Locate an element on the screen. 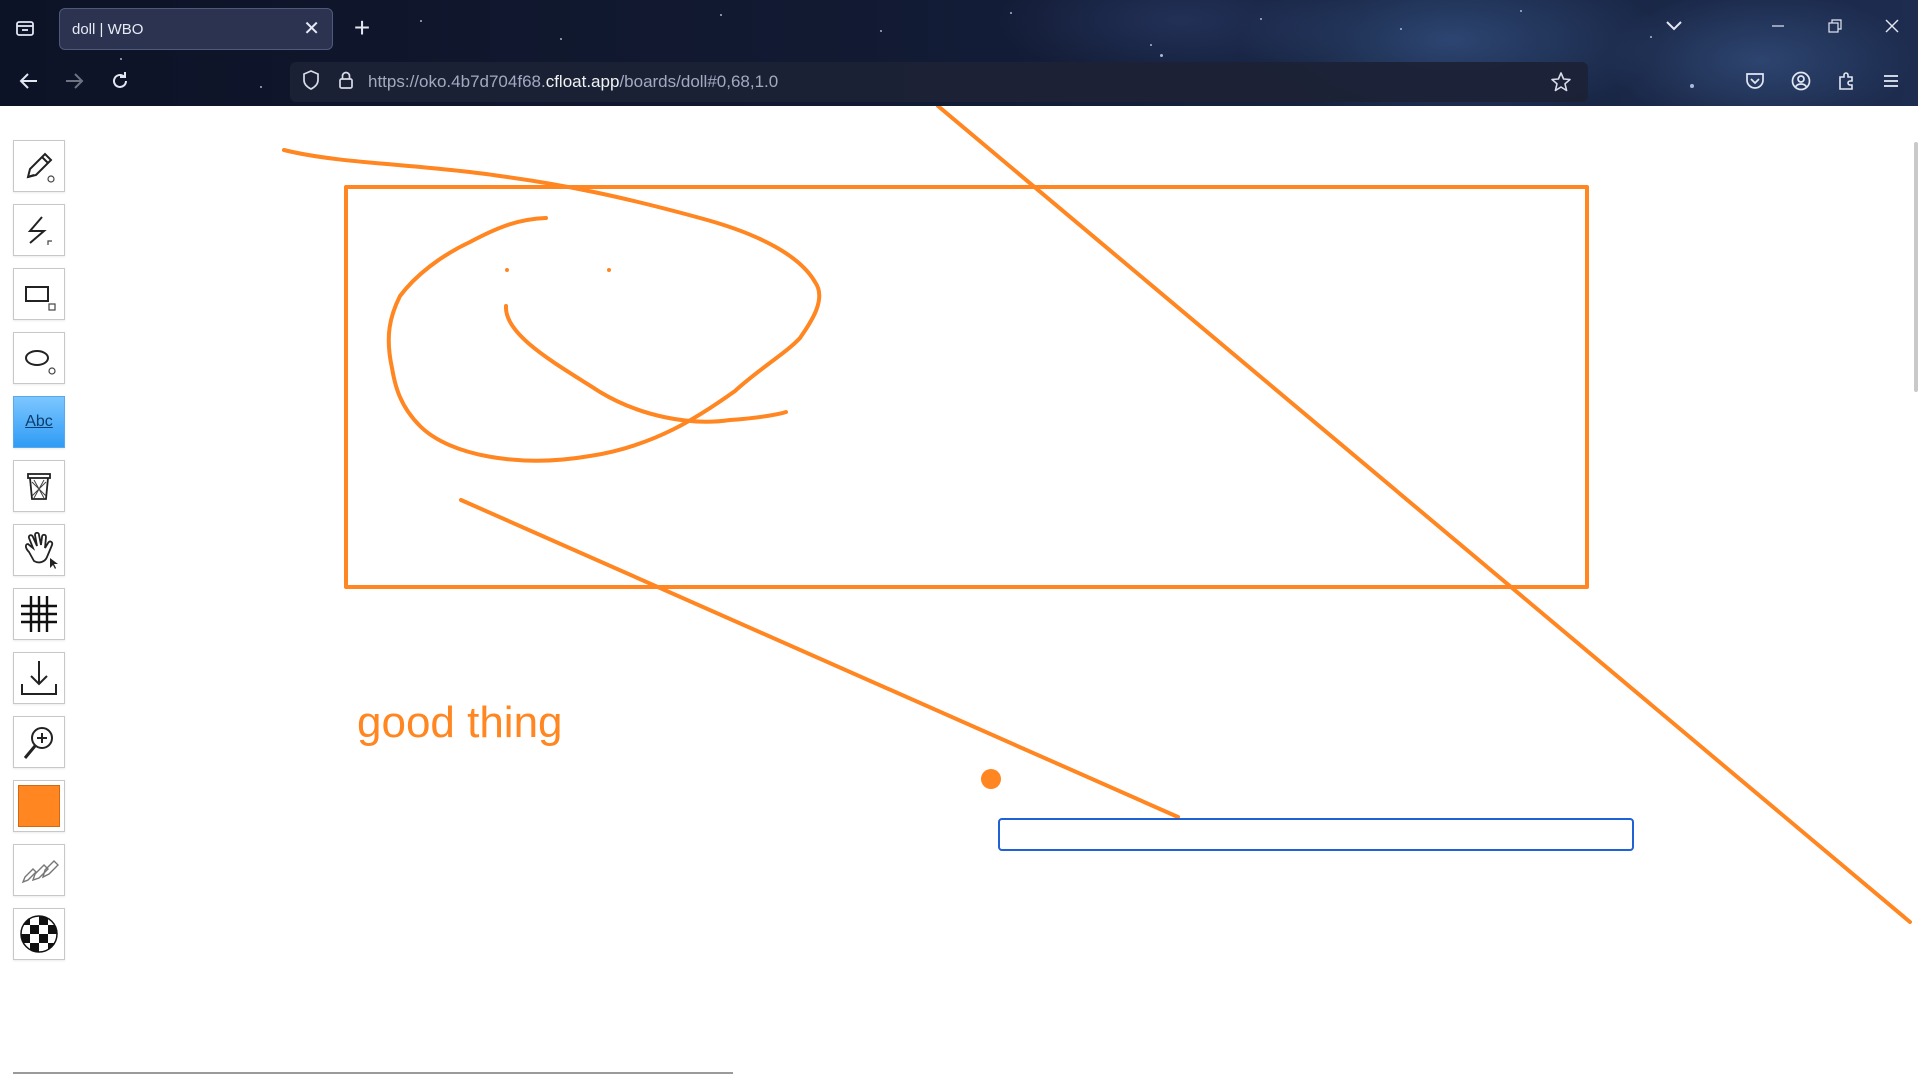 Image resolution: width=1918 pixels, height=1078 pixels. grid-icon is located at coordinates (39, 614).